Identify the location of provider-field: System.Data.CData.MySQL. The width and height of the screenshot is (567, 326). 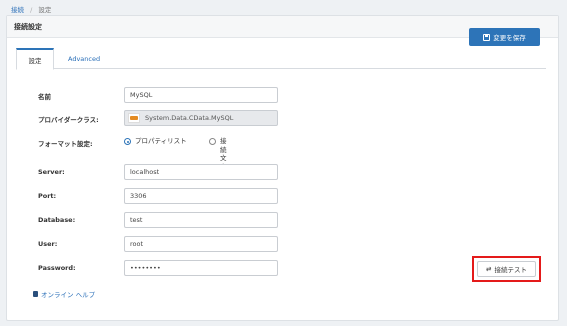
(201, 118).